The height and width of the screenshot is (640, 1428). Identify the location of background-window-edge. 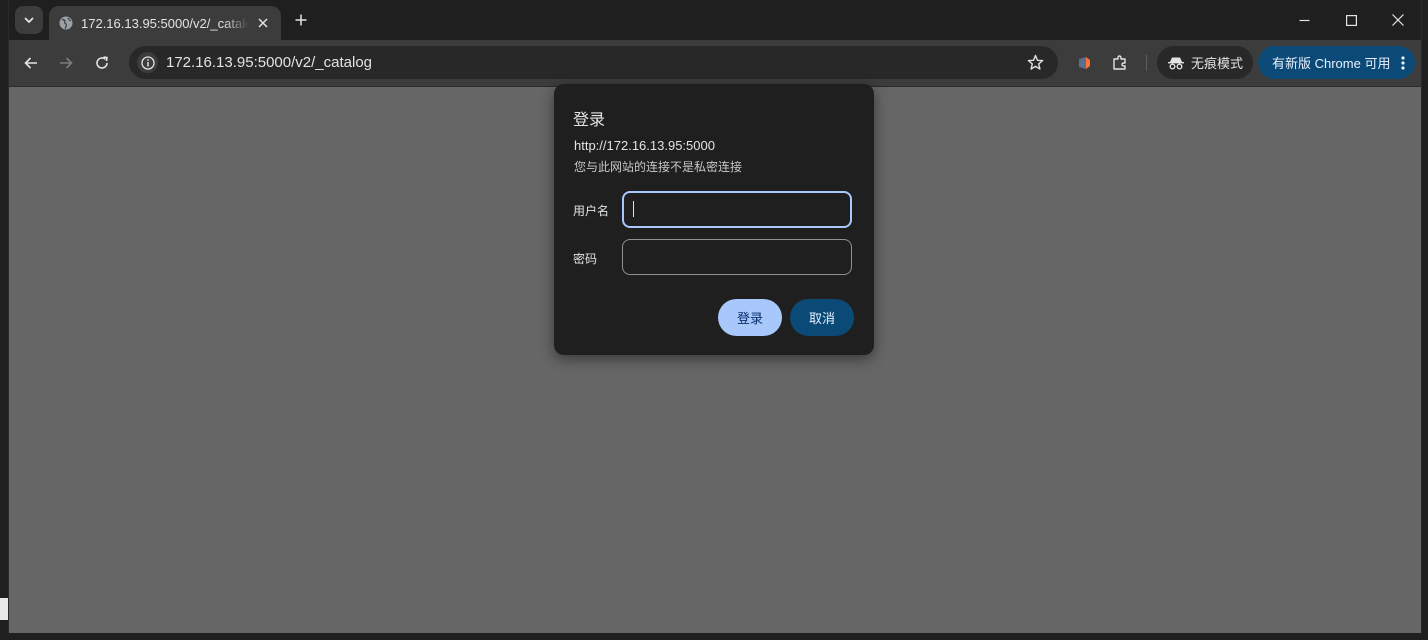
(4, 609).